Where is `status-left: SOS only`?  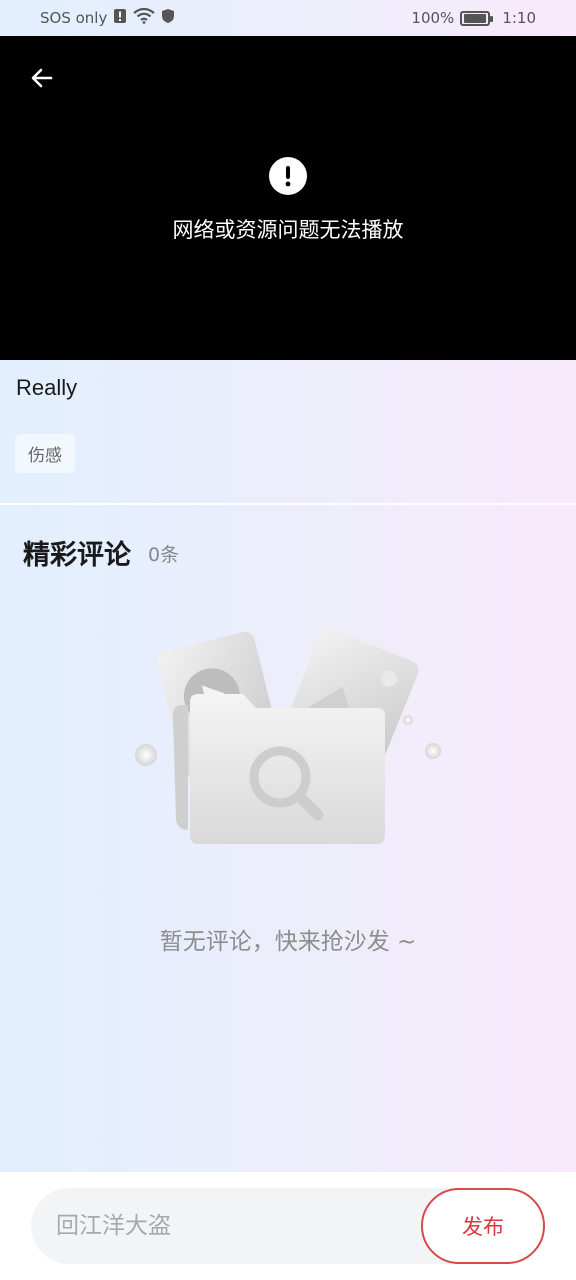 status-left: SOS only is located at coordinates (107, 17).